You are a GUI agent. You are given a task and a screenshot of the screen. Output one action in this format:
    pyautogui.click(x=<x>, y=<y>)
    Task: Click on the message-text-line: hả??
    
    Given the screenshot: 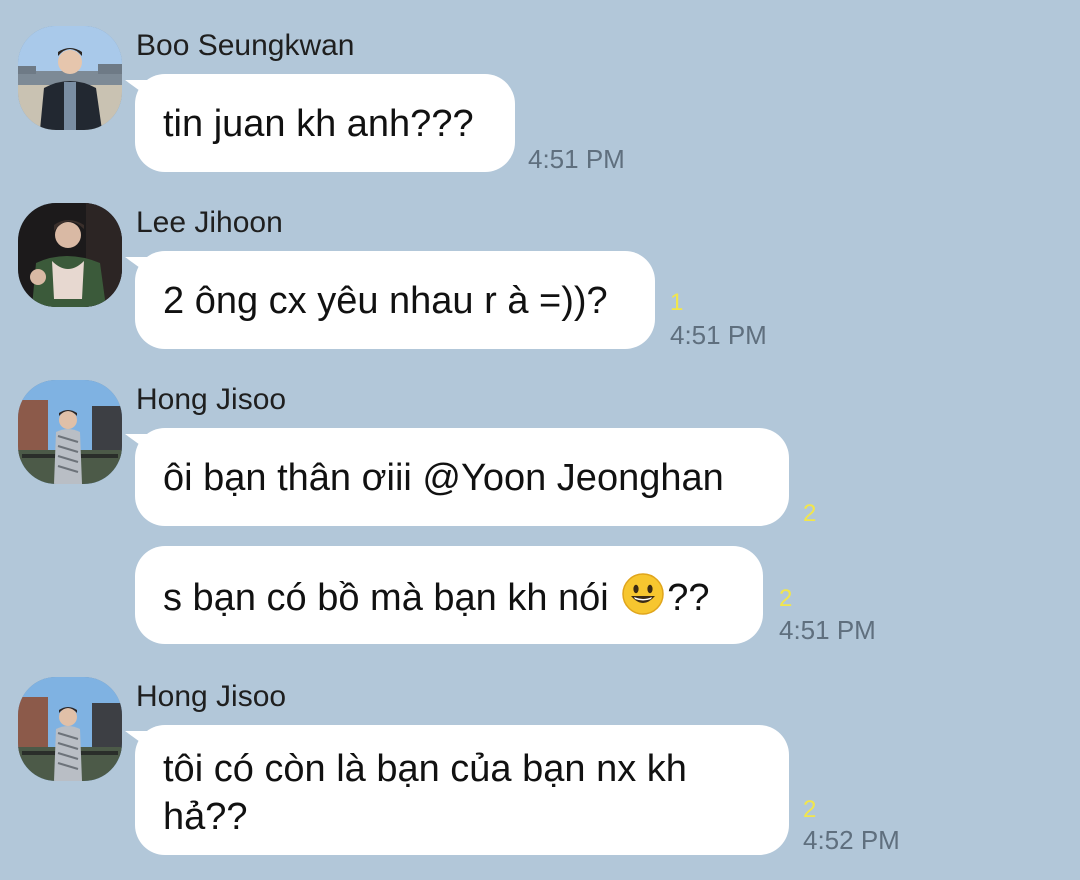 What is the action you would take?
    pyautogui.click(x=205, y=817)
    